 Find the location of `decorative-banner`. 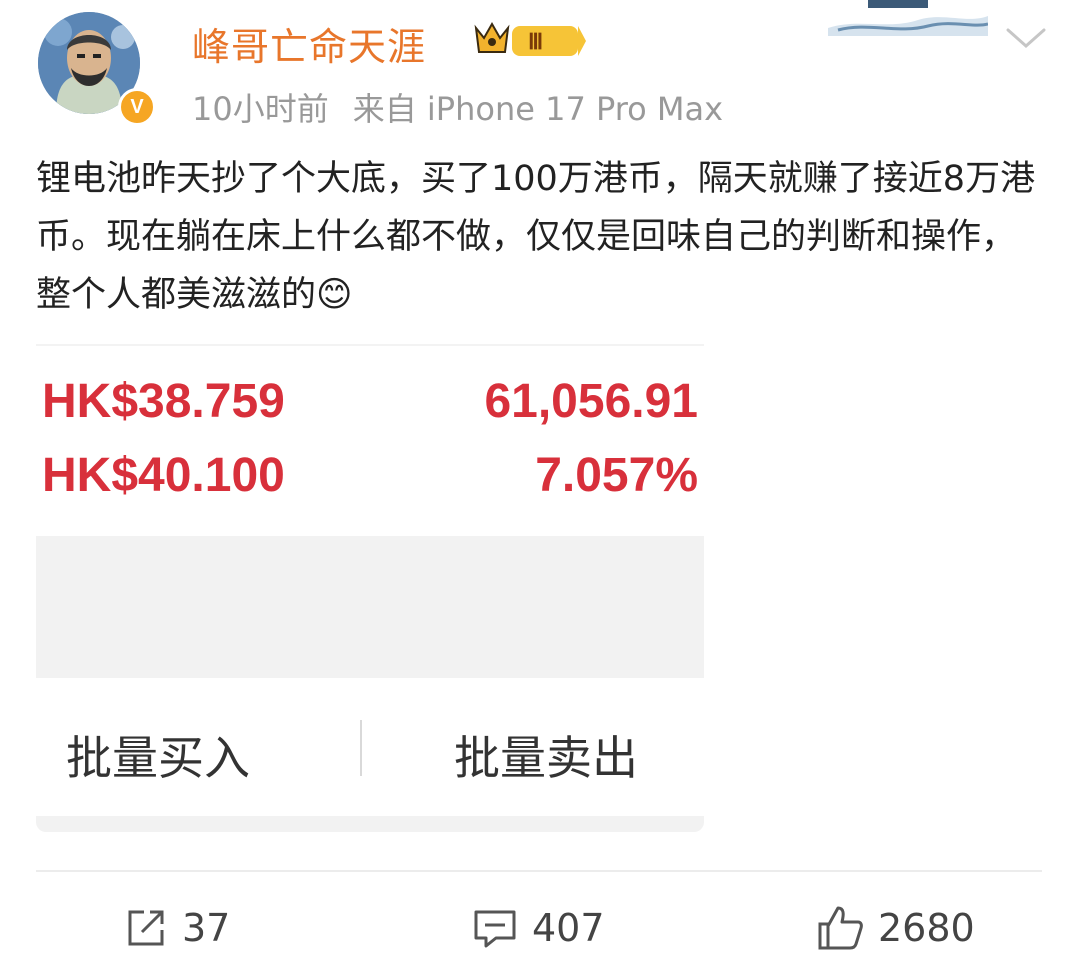

decorative-banner is located at coordinates (908, 18).